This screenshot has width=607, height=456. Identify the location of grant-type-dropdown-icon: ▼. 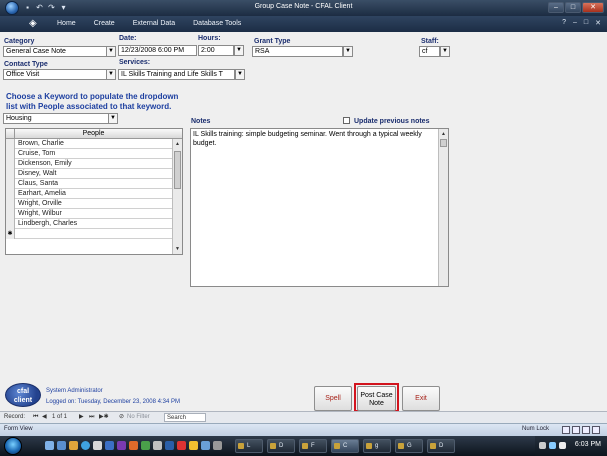
(348, 51).